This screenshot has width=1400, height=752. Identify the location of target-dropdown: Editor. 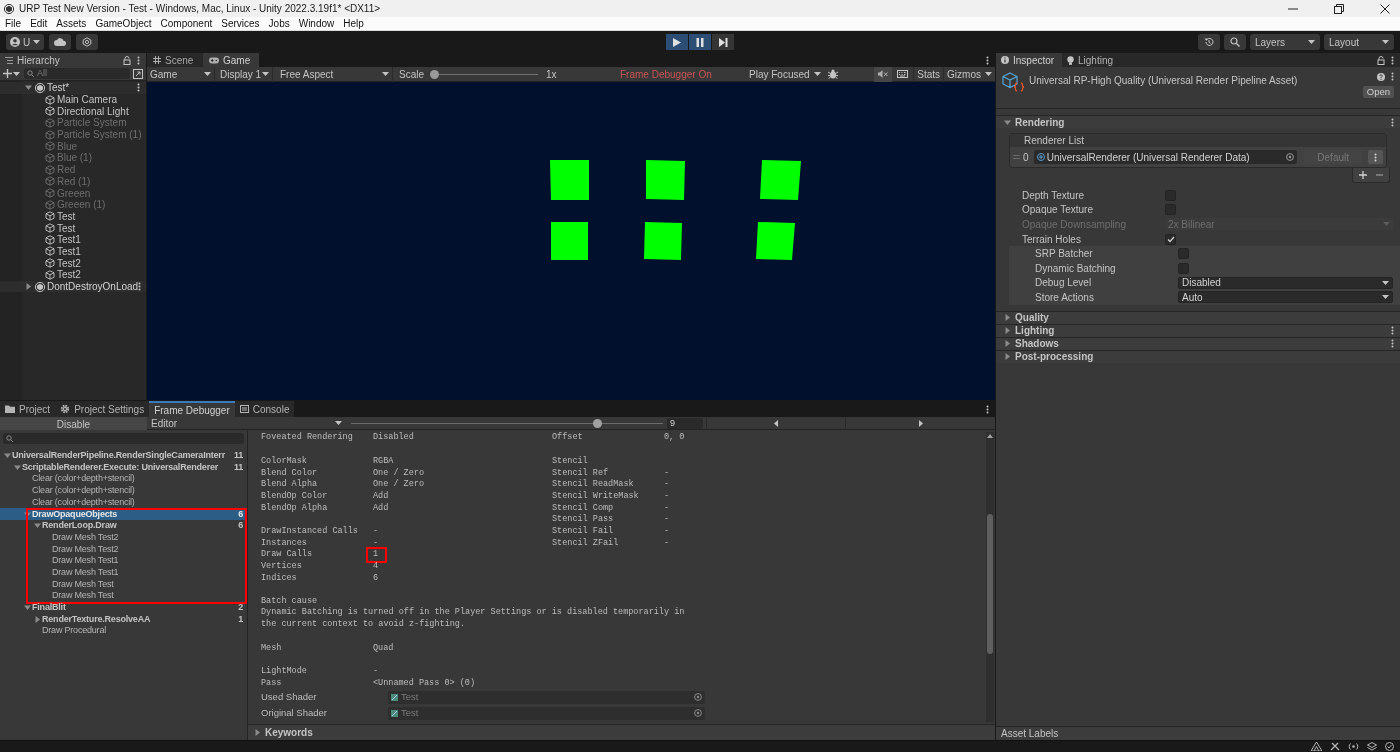
(246, 423).